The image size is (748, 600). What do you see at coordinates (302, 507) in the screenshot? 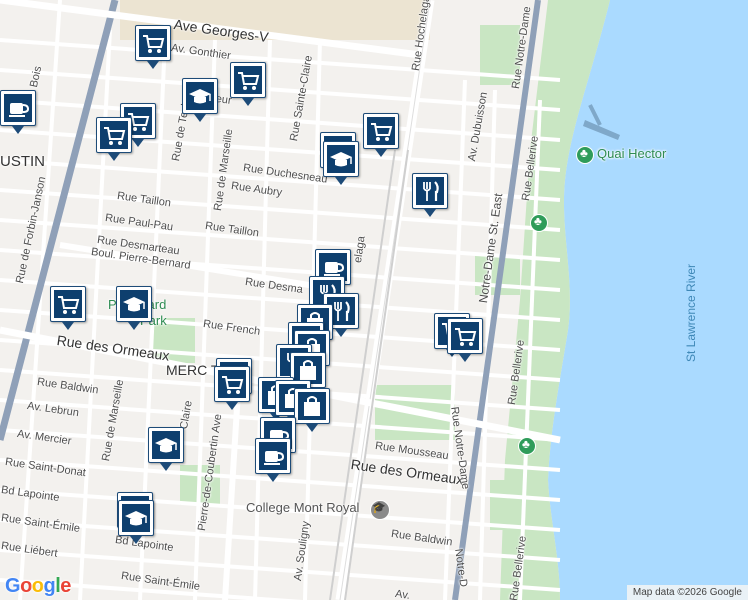
I see `college-label: College Mont Royal` at bounding box center [302, 507].